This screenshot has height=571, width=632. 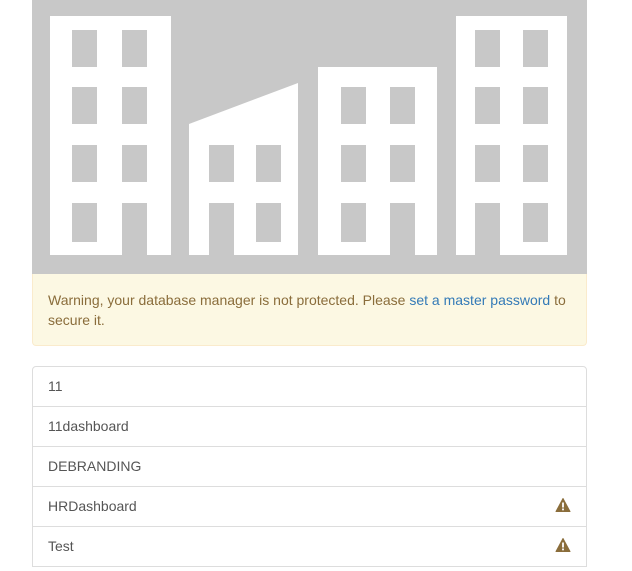 What do you see at coordinates (377, 161) in the screenshot?
I see `building-3-icon` at bounding box center [377, 161].